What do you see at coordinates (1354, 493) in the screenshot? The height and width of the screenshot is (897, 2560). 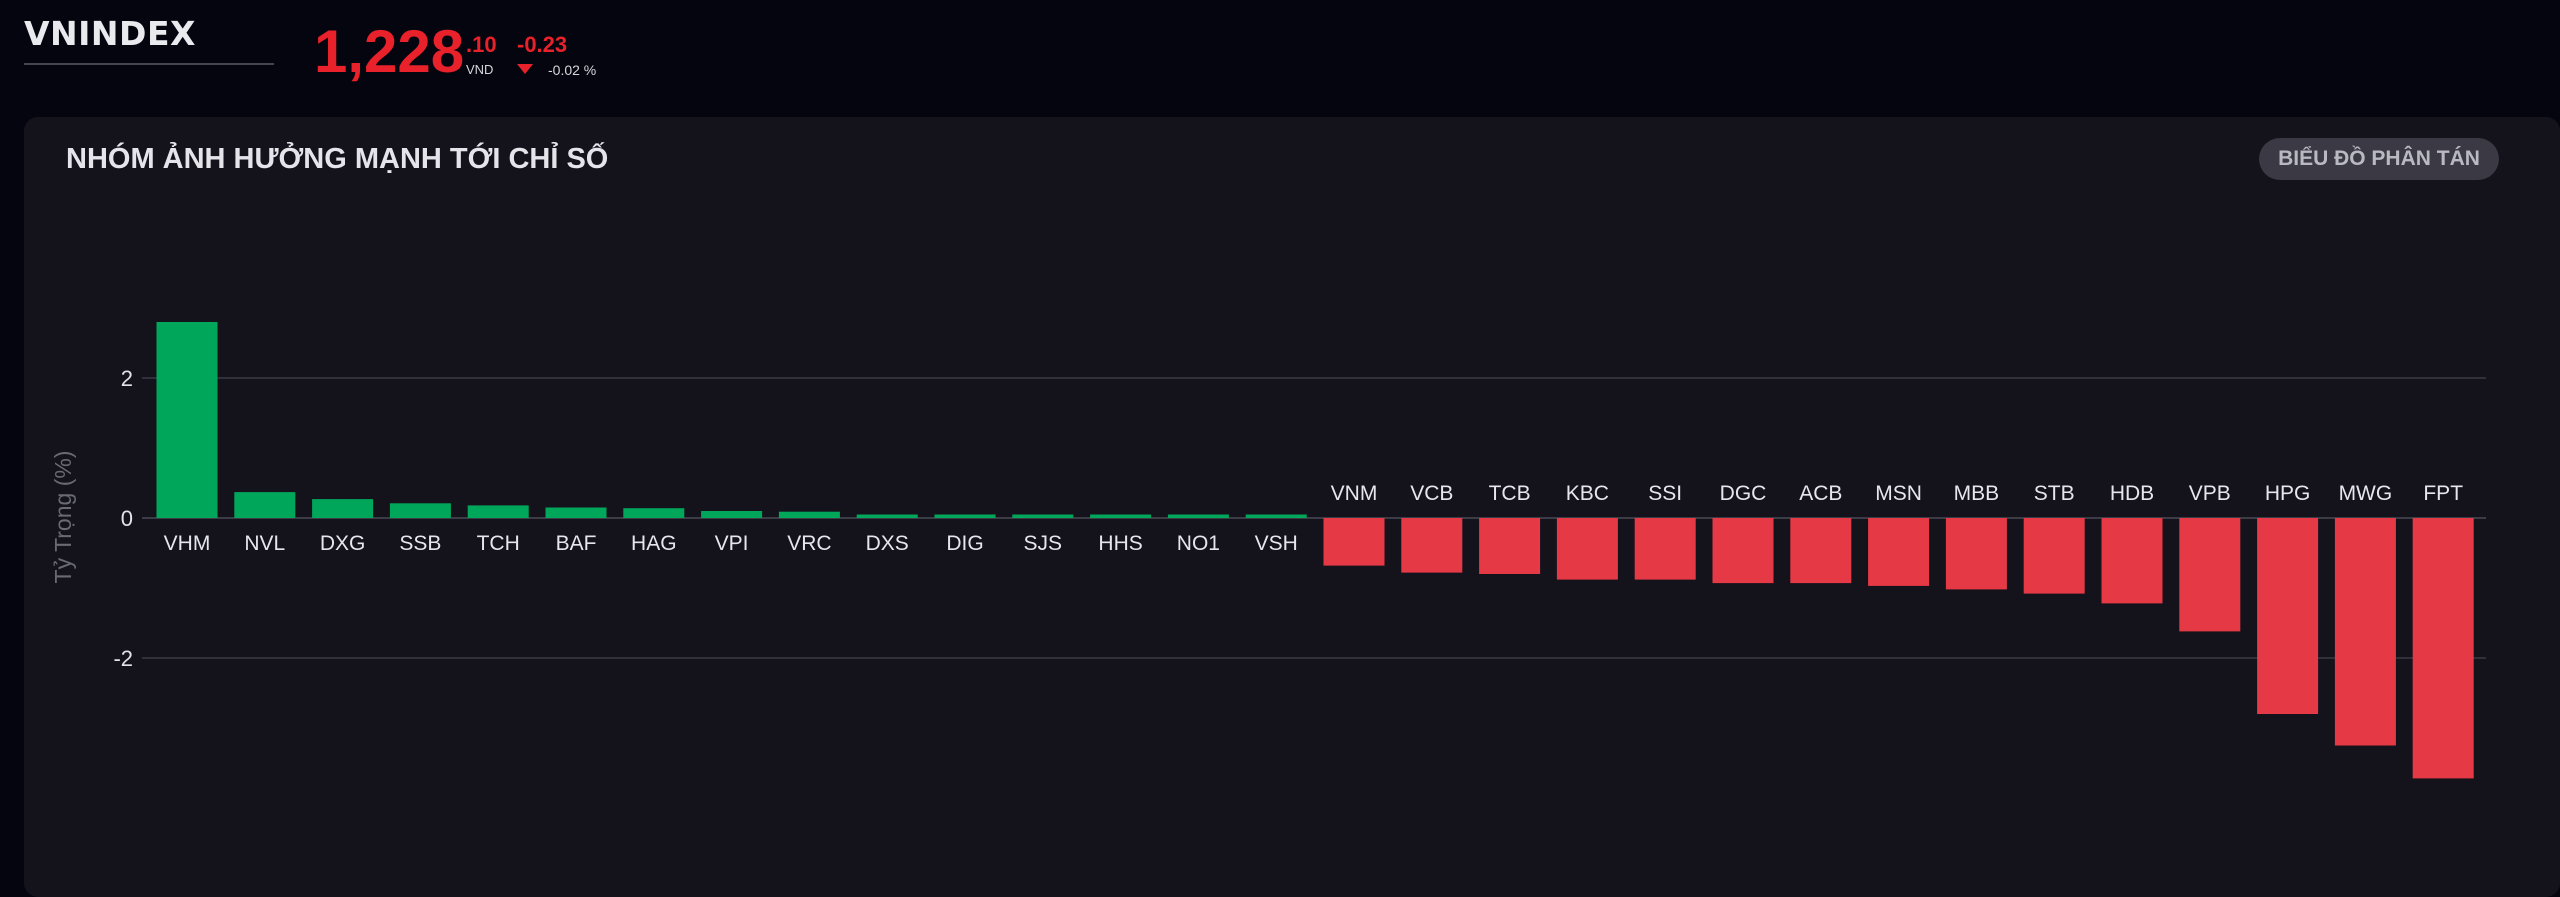 I see `category-label-vnm: VNM` at bounding box center [1354, 493].